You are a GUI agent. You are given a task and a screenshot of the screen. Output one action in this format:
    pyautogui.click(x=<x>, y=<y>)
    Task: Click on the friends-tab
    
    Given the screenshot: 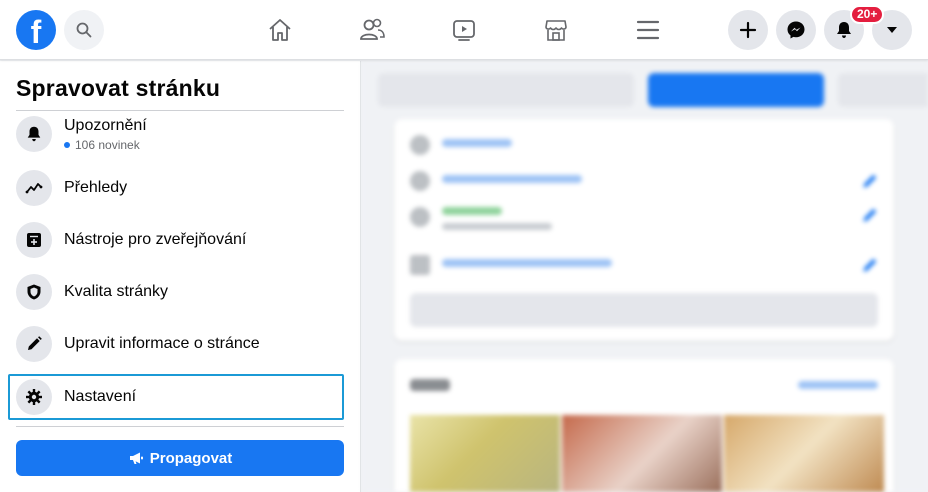 What is the action you would take?
    pyautogui.click(x=372, y=30)
    